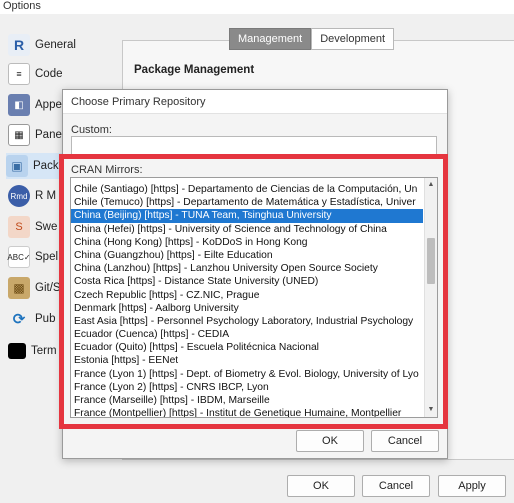  I want to click on code-icon: ≡, so click(19, 74).